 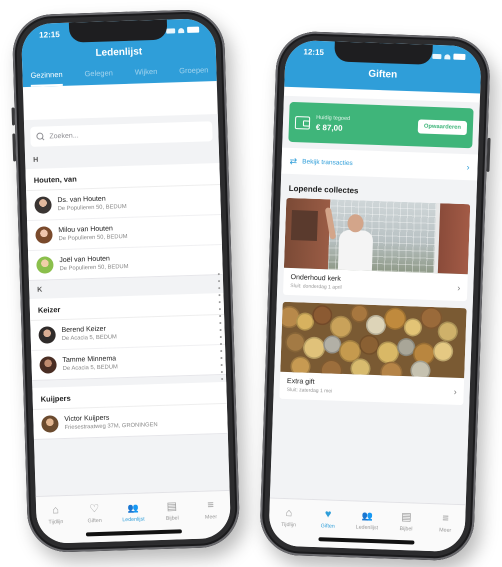 I want to click on search-icon, so click(x=40, y=136).